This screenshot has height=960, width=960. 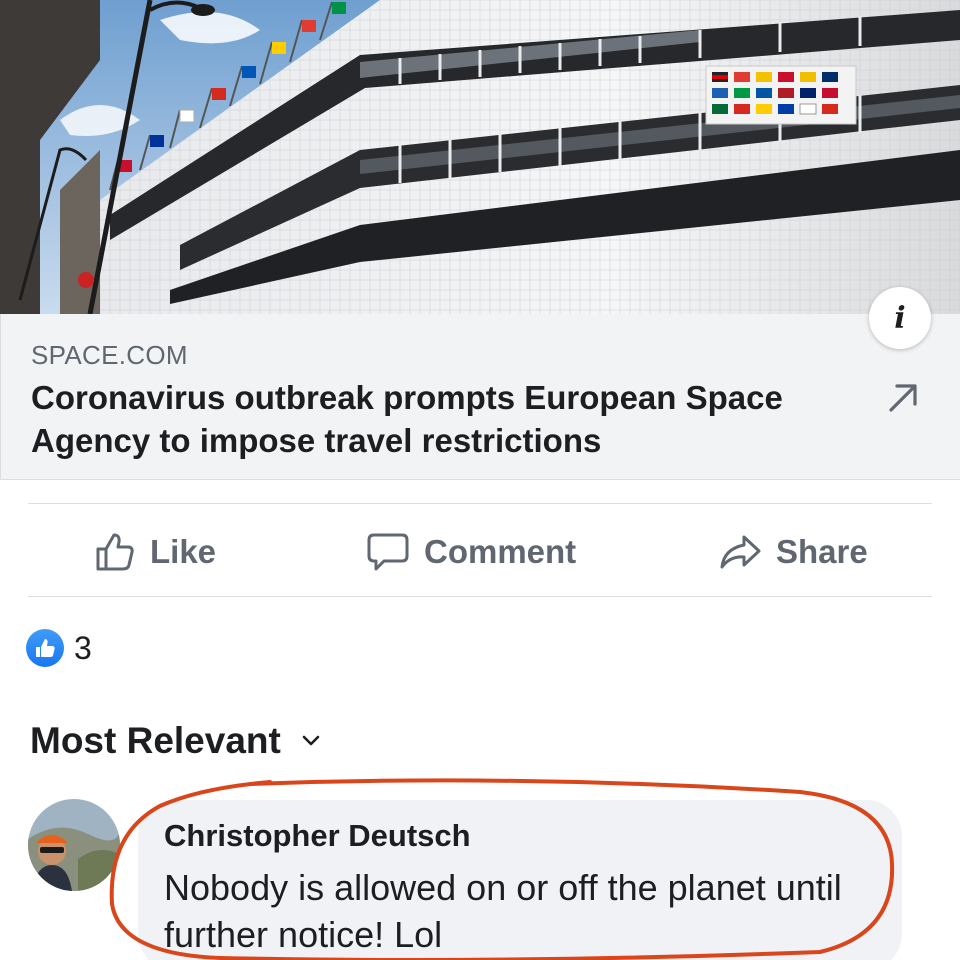 What do you see at coordinates (155, 740) in the screenshot?
I see `sort-label: Most Relevant` at bounding box center [155, 740].